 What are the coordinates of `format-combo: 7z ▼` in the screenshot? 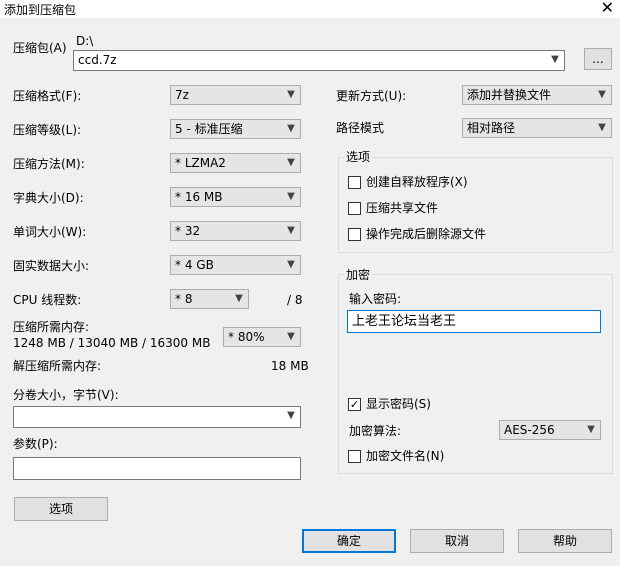 It's located at (235, 95).